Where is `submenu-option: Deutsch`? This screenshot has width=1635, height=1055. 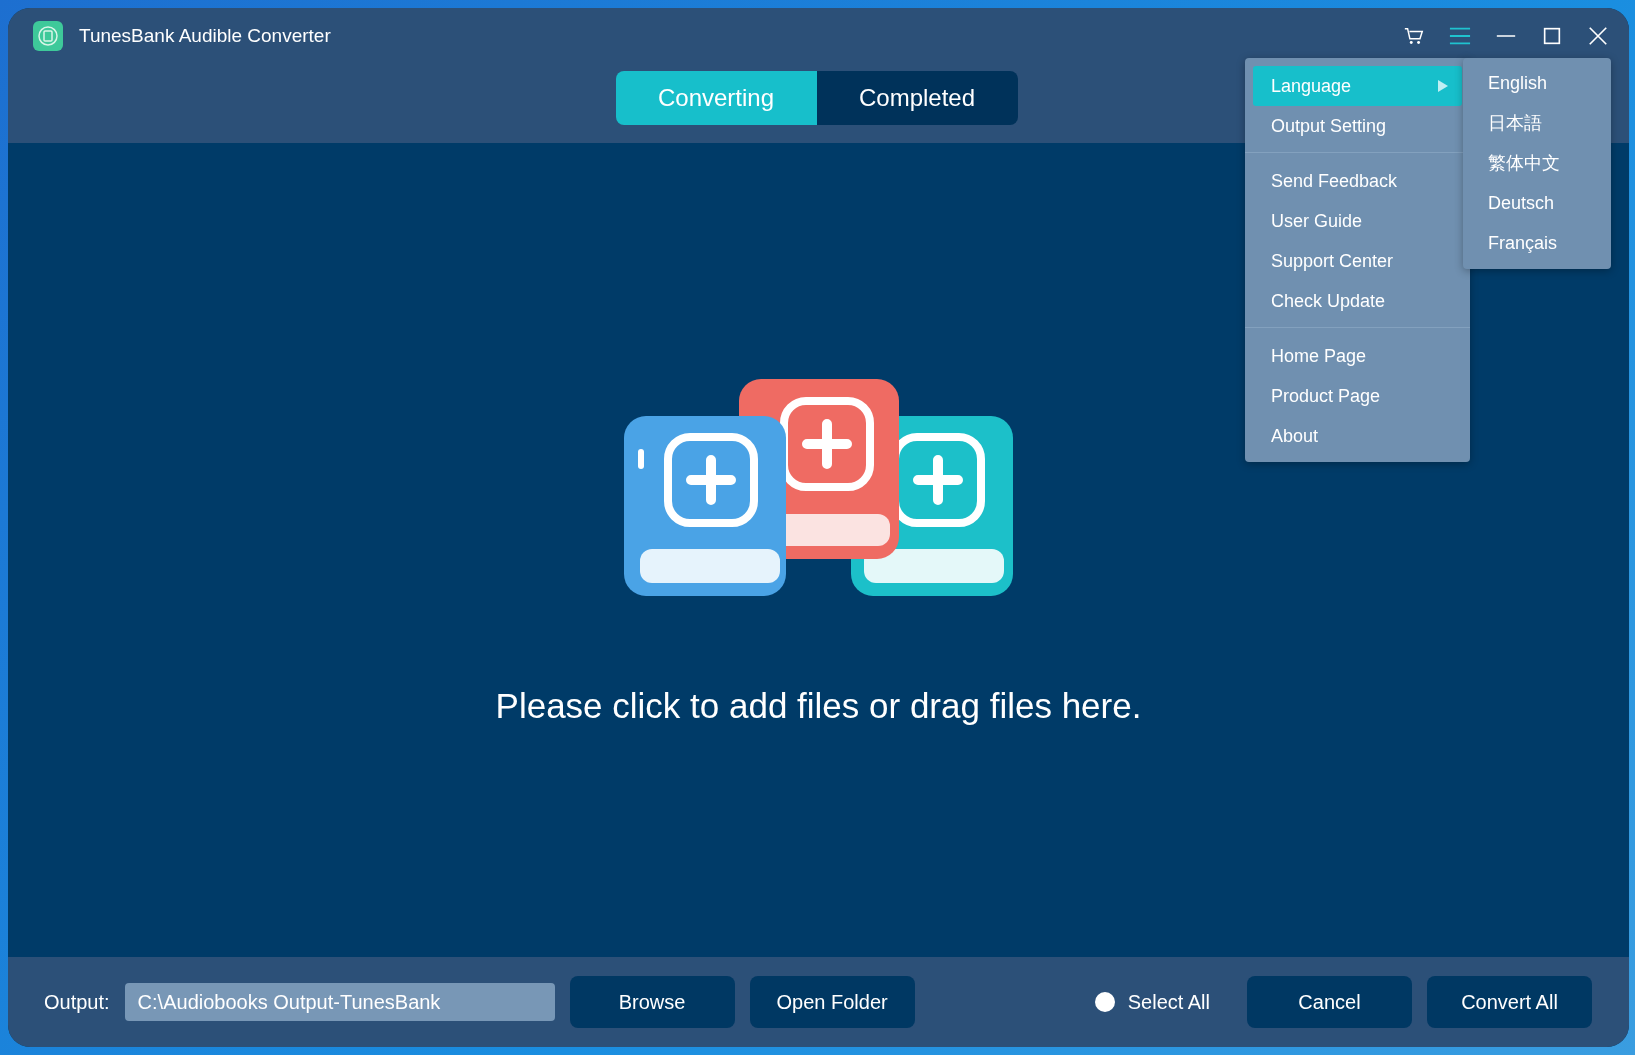 submenu-option: Deutsch is located at coordinates (1537, 203).